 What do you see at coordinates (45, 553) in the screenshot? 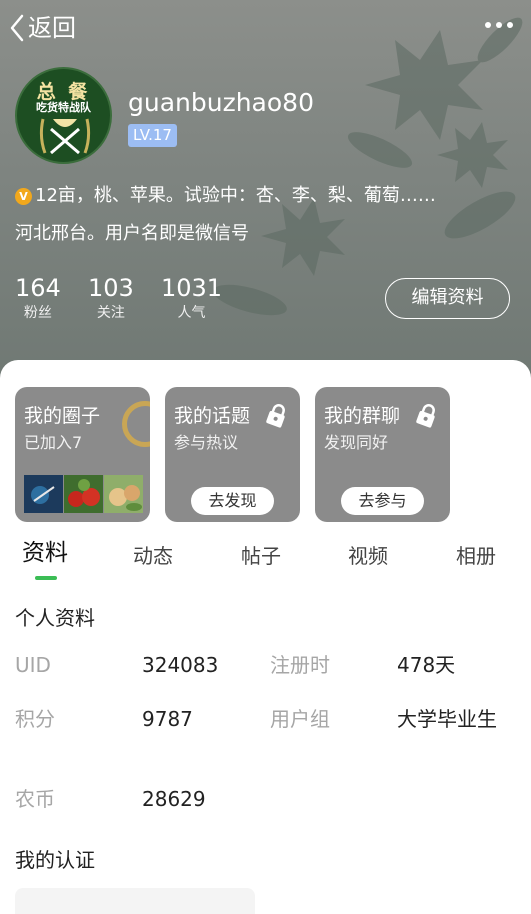
I see `tab-profile: 资料` at bounding box center [45, 553].